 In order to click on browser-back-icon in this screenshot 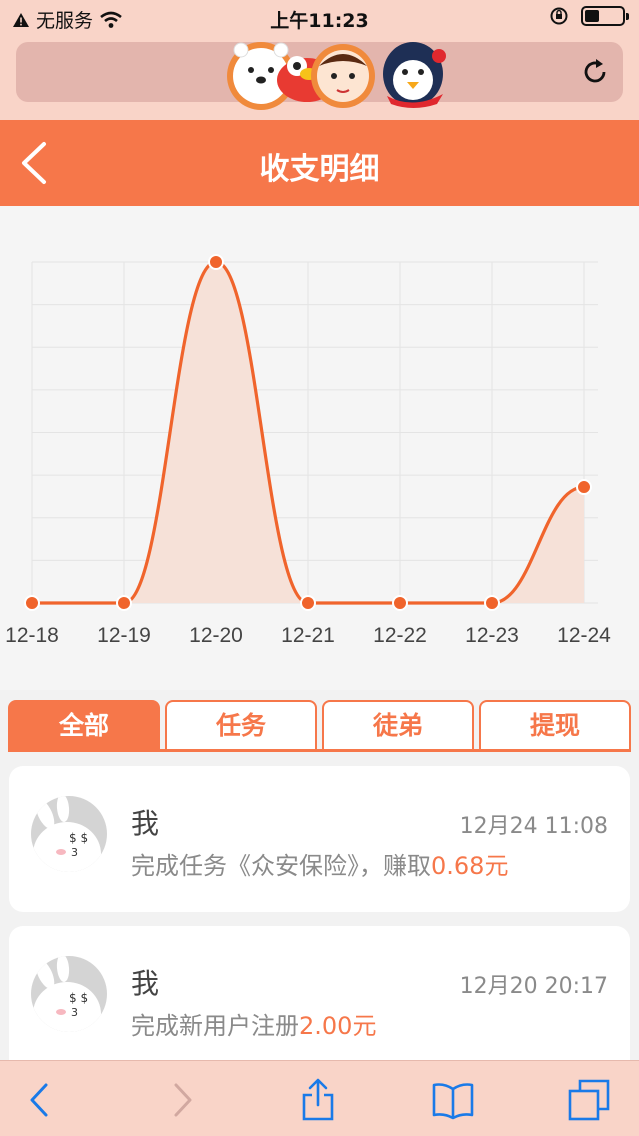, I will do `click(41, 1100)`.